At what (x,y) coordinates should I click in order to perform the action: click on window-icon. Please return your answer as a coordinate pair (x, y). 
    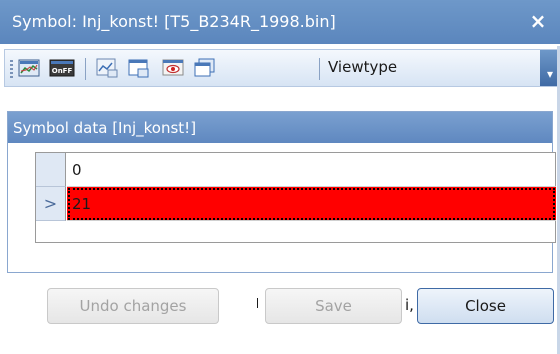
    Looking at the image, I should click on (139, 68).